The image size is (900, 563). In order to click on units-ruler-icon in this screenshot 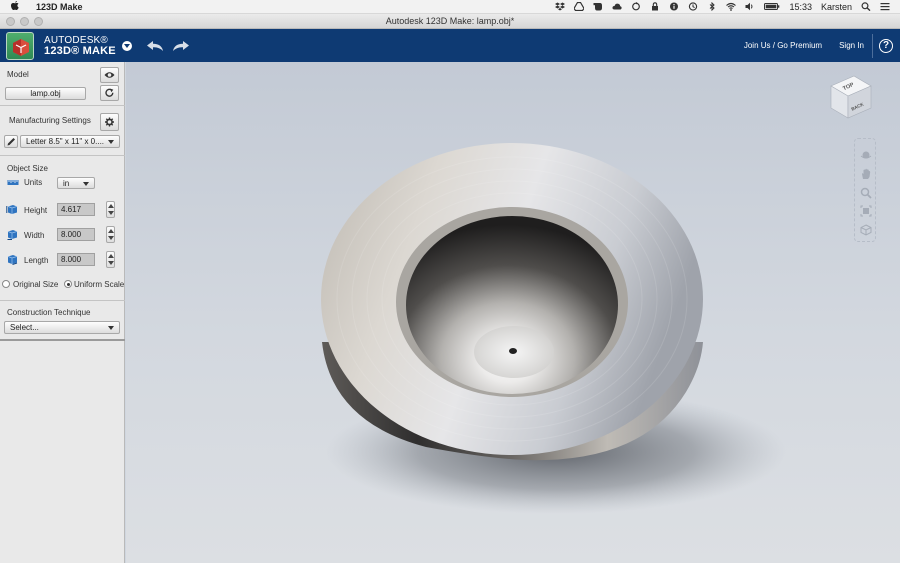, I will do `click(13, 182)`.